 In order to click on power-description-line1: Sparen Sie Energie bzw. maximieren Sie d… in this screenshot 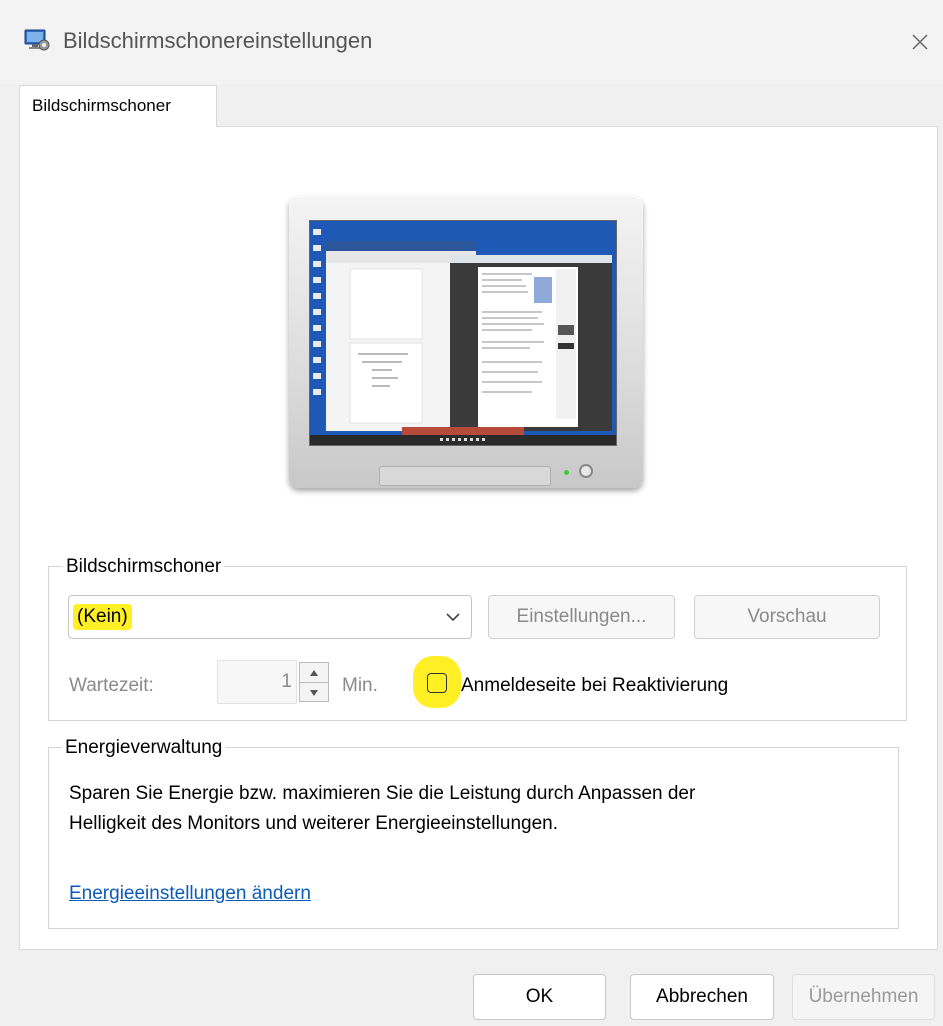, I will do `click(382, 793)`.